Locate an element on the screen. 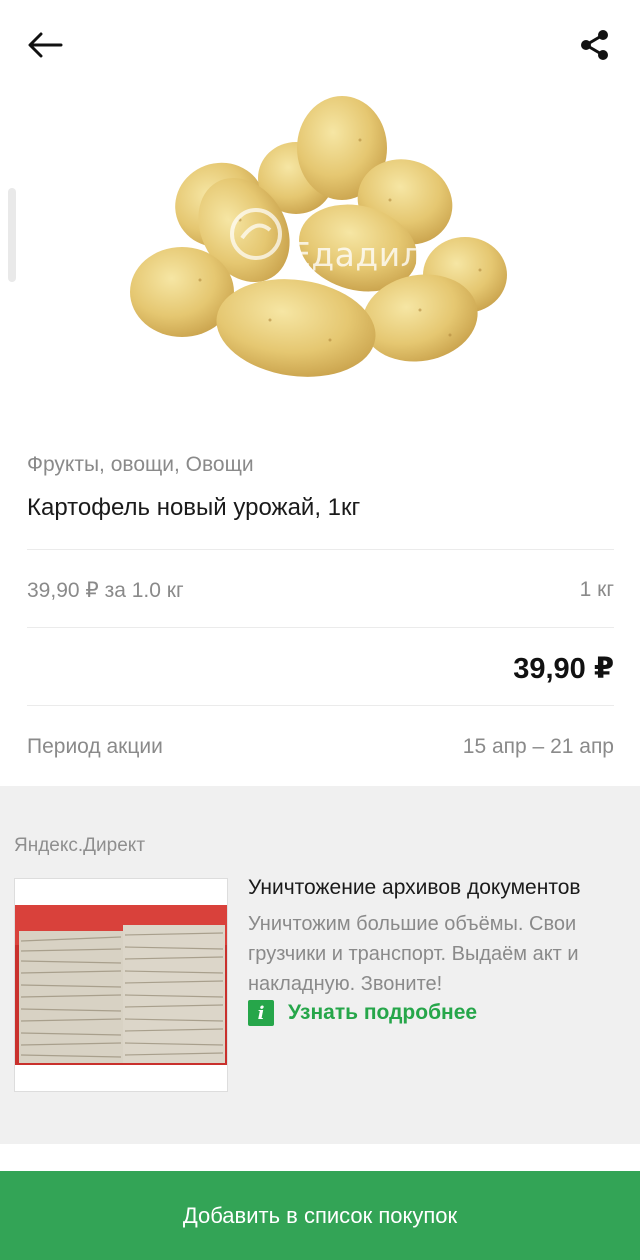 This screenshot has width=640, height=1260. ad-image-papers is located at coordinates (121, 998).